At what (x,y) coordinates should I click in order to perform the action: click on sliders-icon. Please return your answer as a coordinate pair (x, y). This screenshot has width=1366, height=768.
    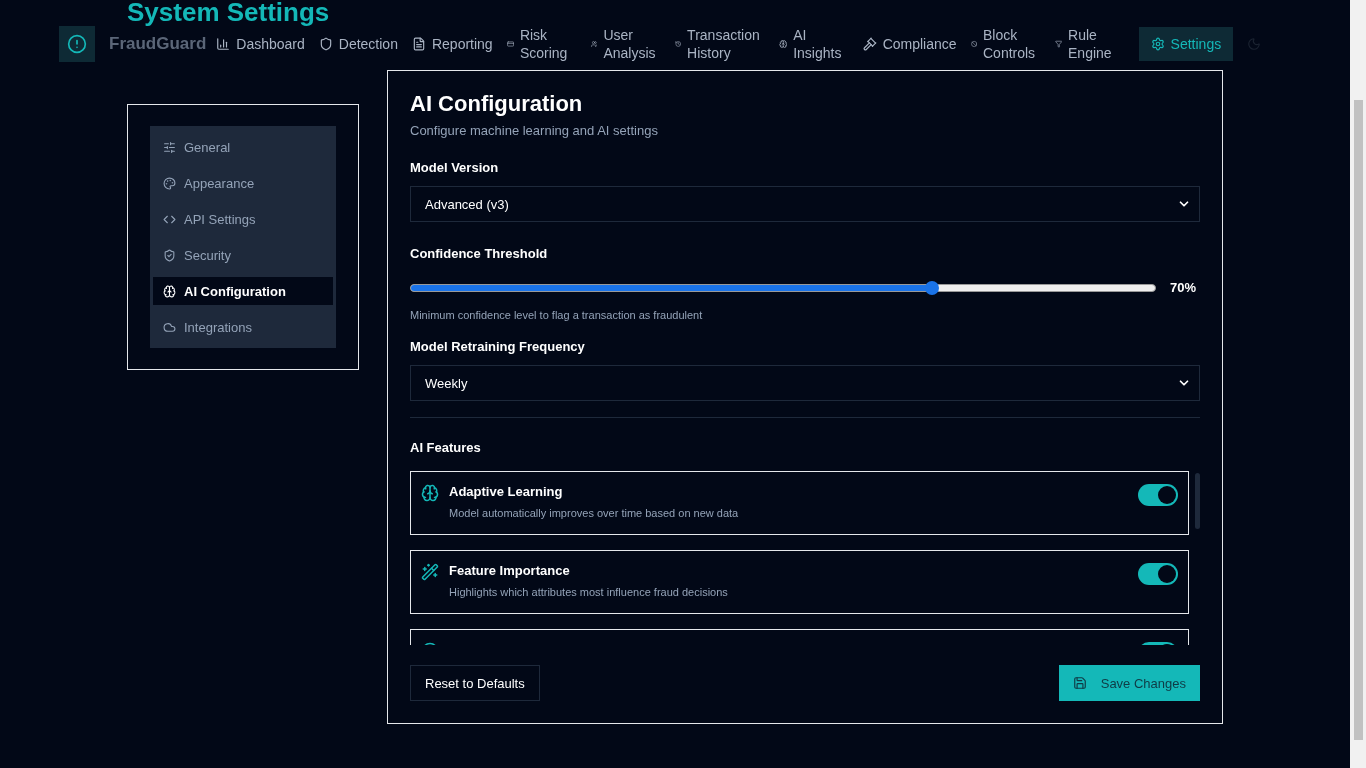
    Looking at the image, I should click on (169, 147).